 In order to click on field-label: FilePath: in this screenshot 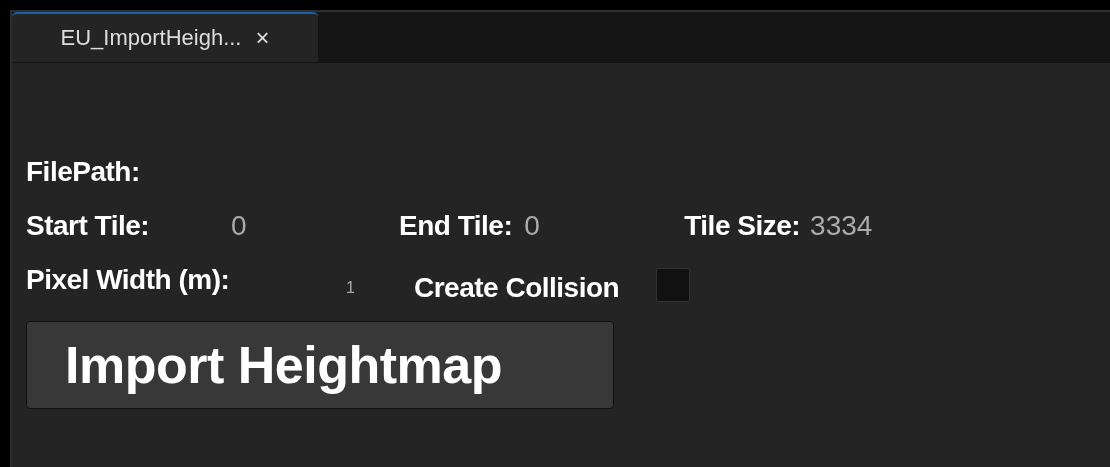, I will do `click(83, 172)`.